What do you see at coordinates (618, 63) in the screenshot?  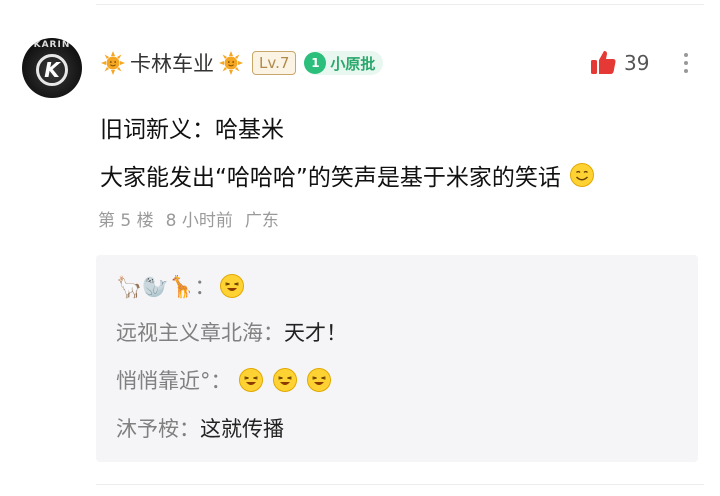 I see `like-button: 39` at bounding box center [618, 63].